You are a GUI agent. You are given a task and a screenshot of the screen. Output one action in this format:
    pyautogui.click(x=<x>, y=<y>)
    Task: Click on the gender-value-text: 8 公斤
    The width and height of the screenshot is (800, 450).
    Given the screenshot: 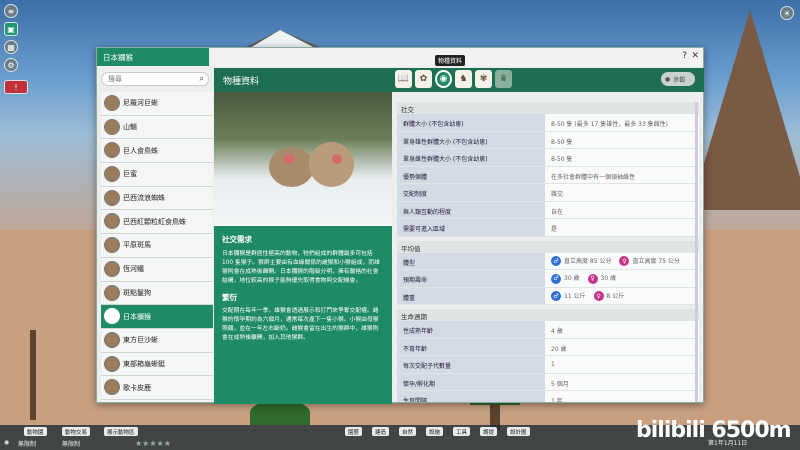 What is the action you would take?
    pyautogui.click(x=615, y=296)
    